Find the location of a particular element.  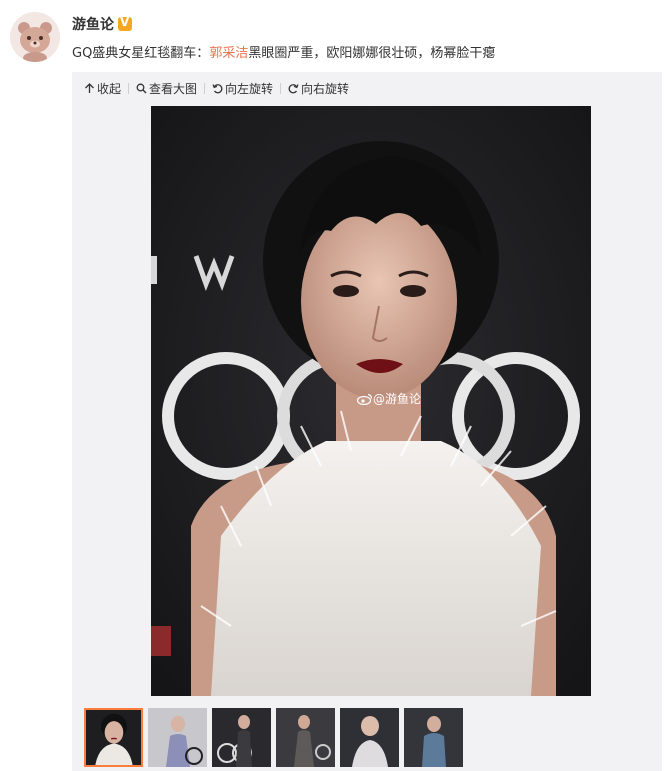

rotate-left-button: 向左旋转 is located at coordinates (242, 88).